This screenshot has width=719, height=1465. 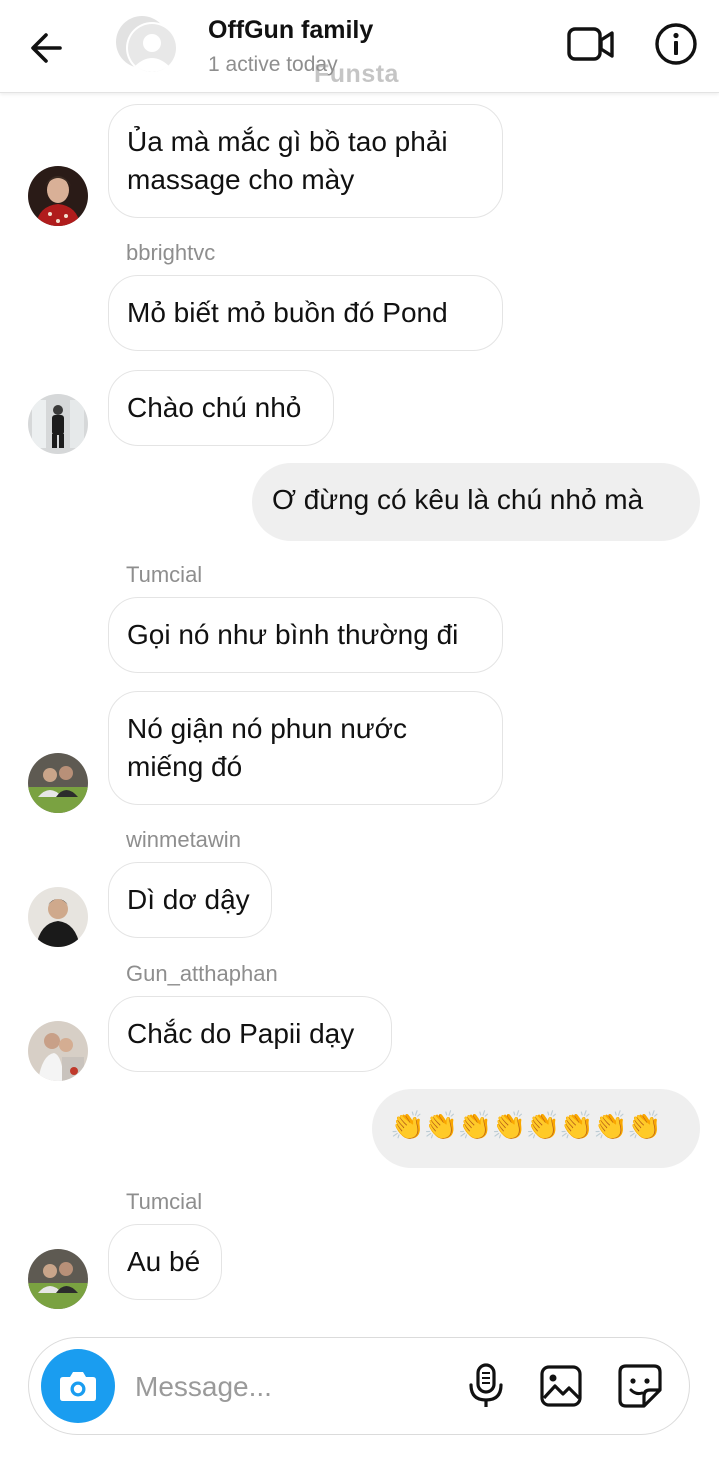 What do you see at coordinates (640, 1386) in the screenshot?
I see `sticker-icon` at bounding box center [640, 1386].